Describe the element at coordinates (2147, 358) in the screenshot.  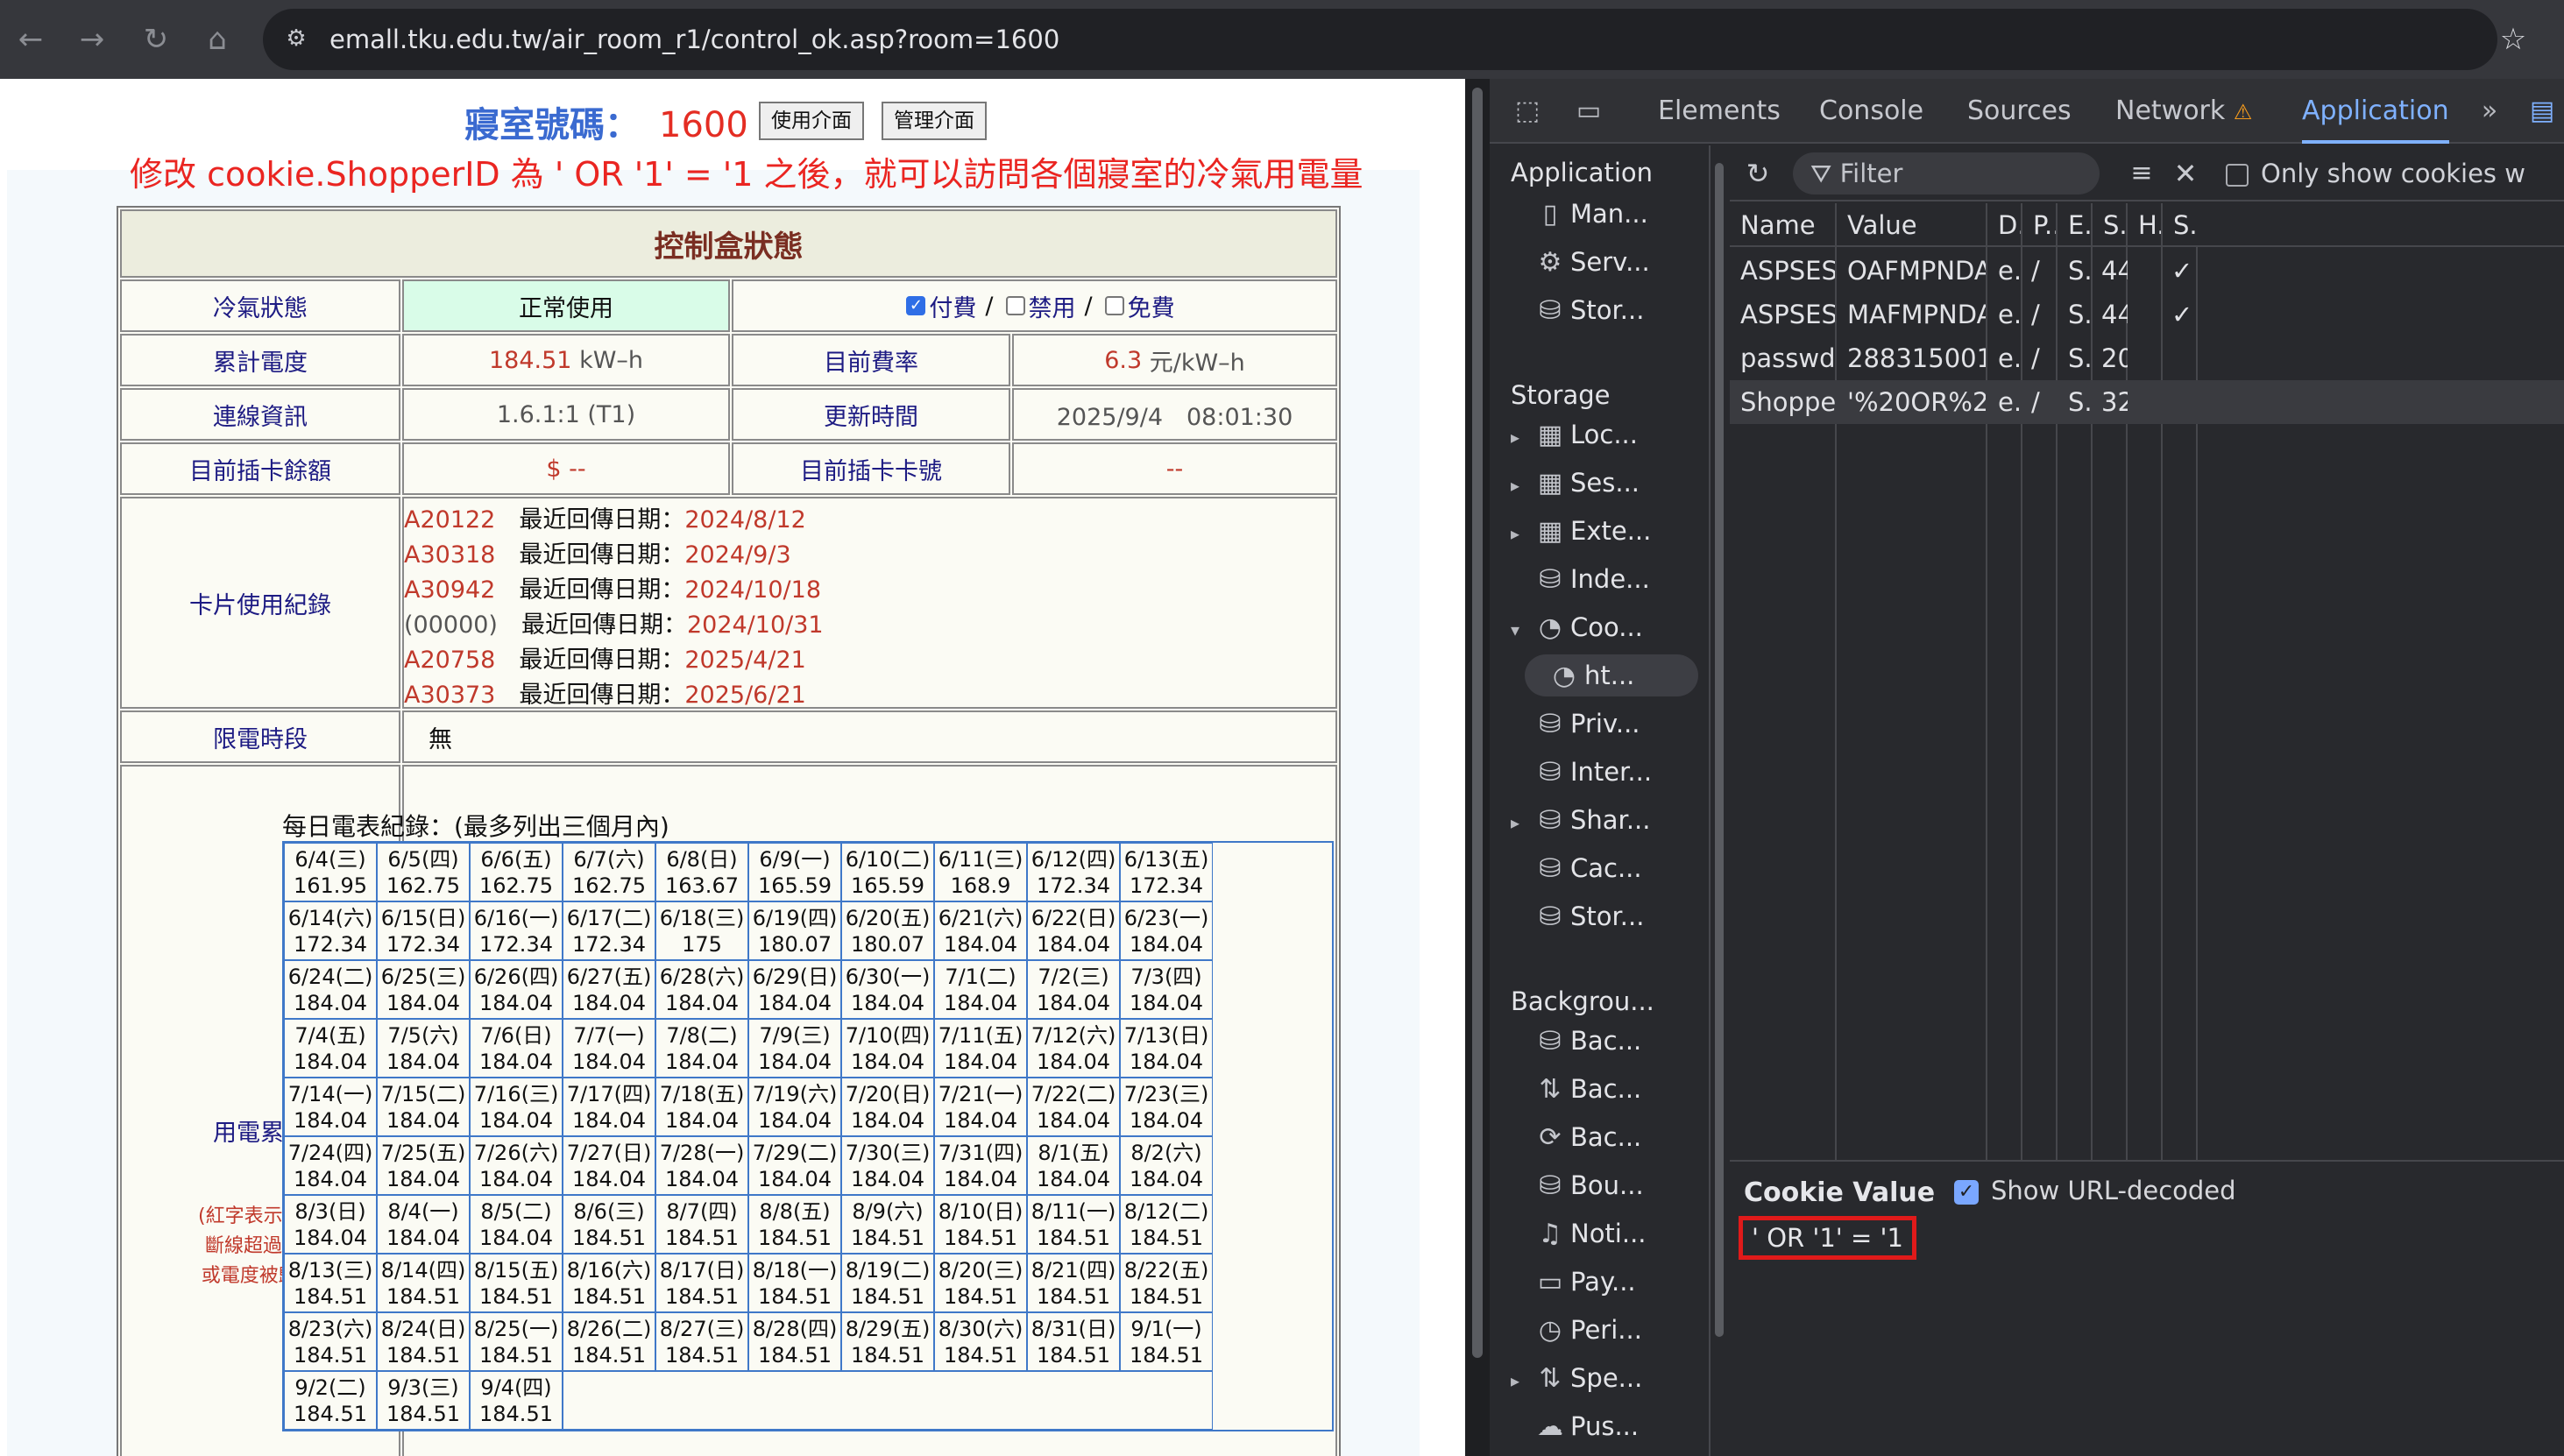
I see `table-row: passwd 28831500116103 e... / S... 20` at that location.